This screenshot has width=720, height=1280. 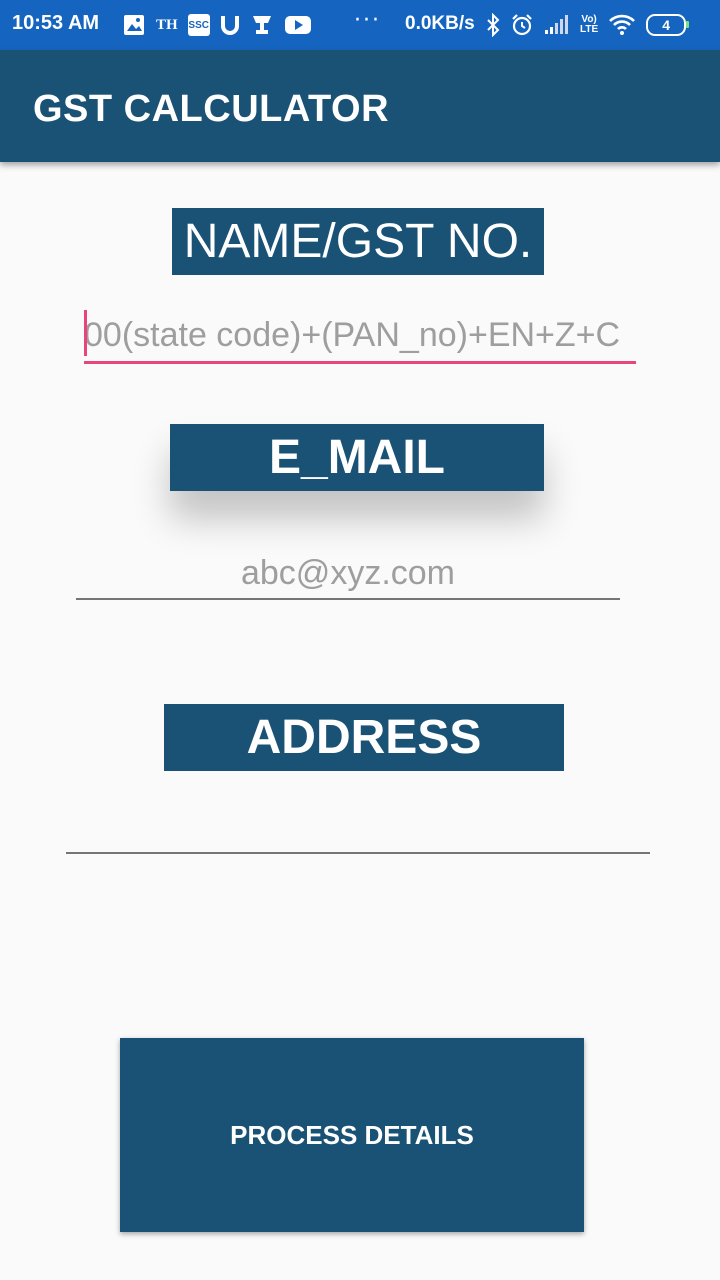 I want to click on network-speed: 0.0KB/s, so click(x=440, y=23).